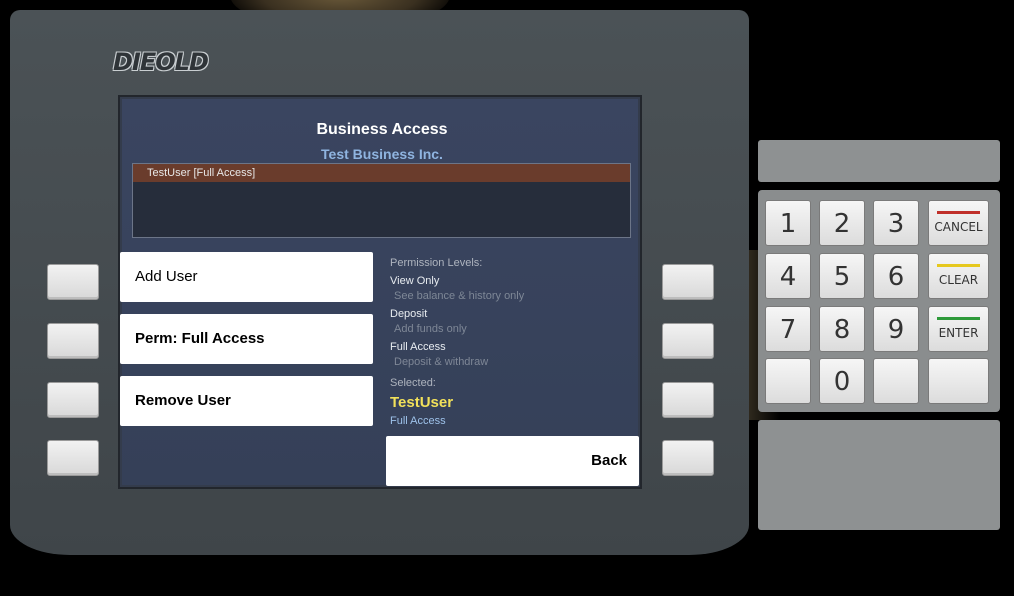  What do you see at coordinates (842, 329) in the screenshot?
I see `key-8: 8` at bounding box center [842, 329].